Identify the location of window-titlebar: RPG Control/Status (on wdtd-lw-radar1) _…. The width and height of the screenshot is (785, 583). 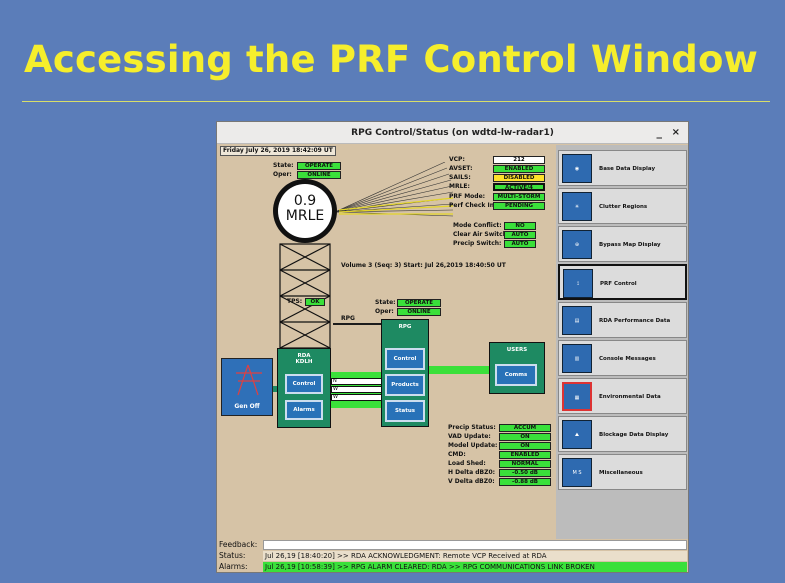
(452, 133).